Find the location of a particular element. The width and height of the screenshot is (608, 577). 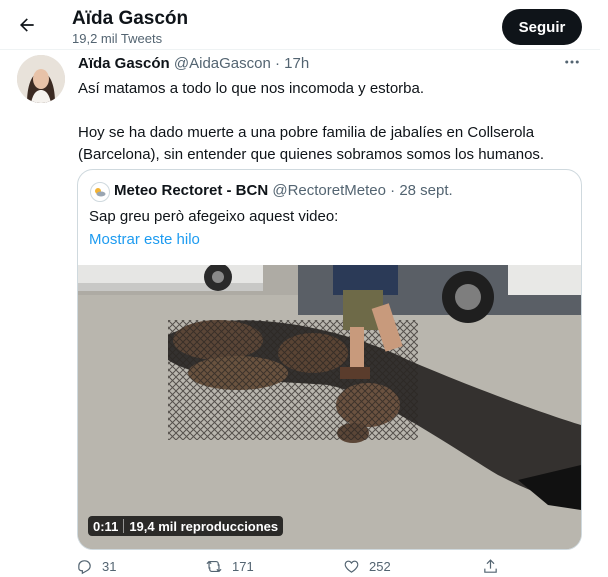

follow-button: Seguir is located at coordinates (542, 27).